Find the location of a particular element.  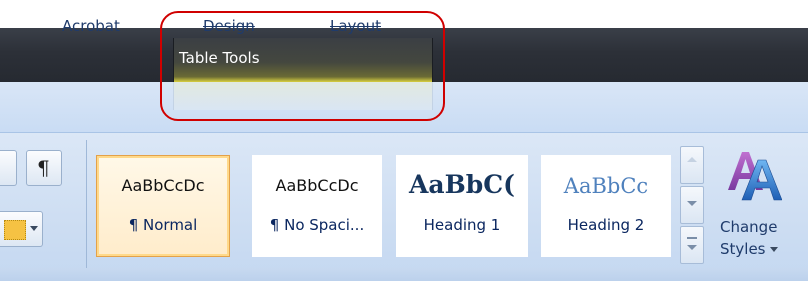

more-icon is located at coordinates (692, 238).